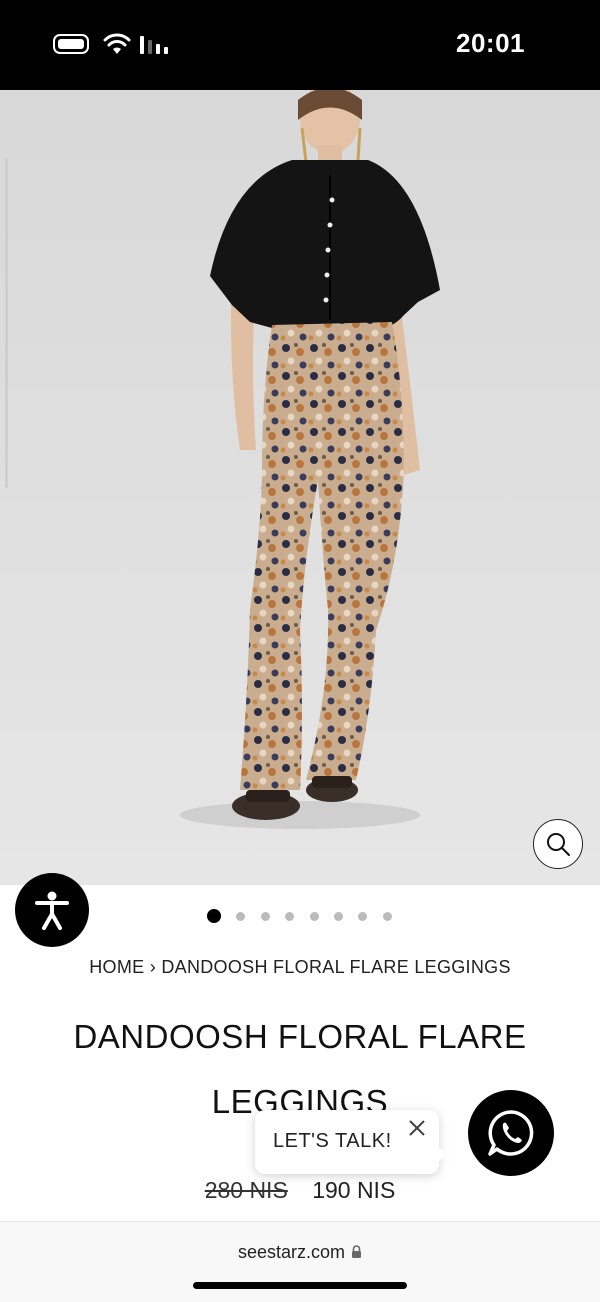  What do you see at coordinates (332, 1141) in the screenshot?
I see `chat-prompt-label: LET'S TALK!` at bounding box center [332, 1141].